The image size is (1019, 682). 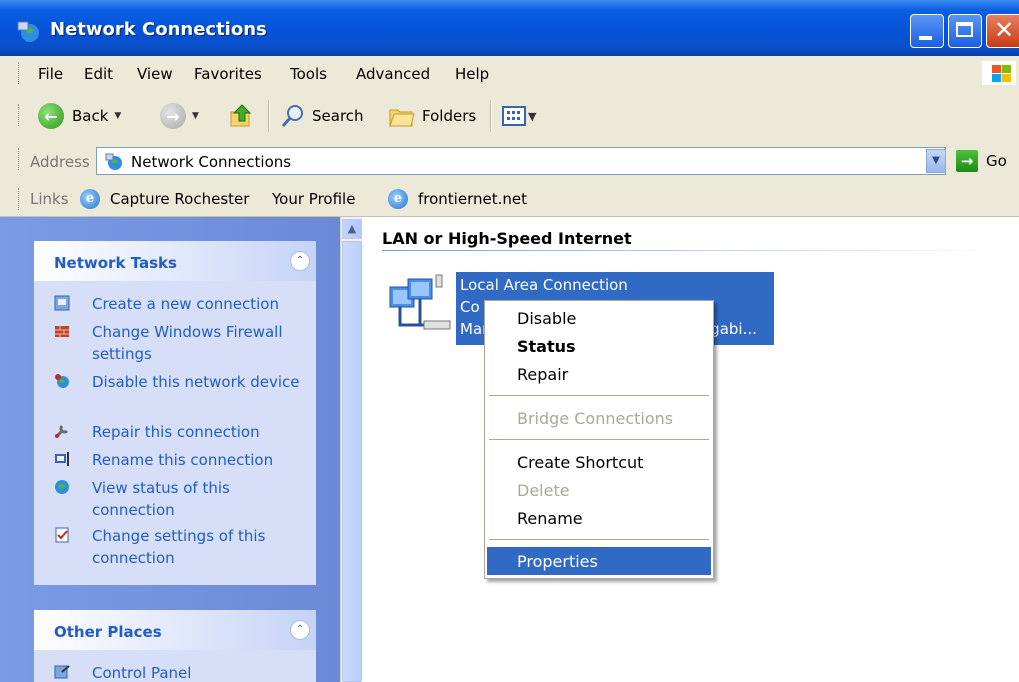 What do you see at coordinates (90, 199) in the screenshot?
I see `ie-link-icon: e` at bounding box center [90, 199].